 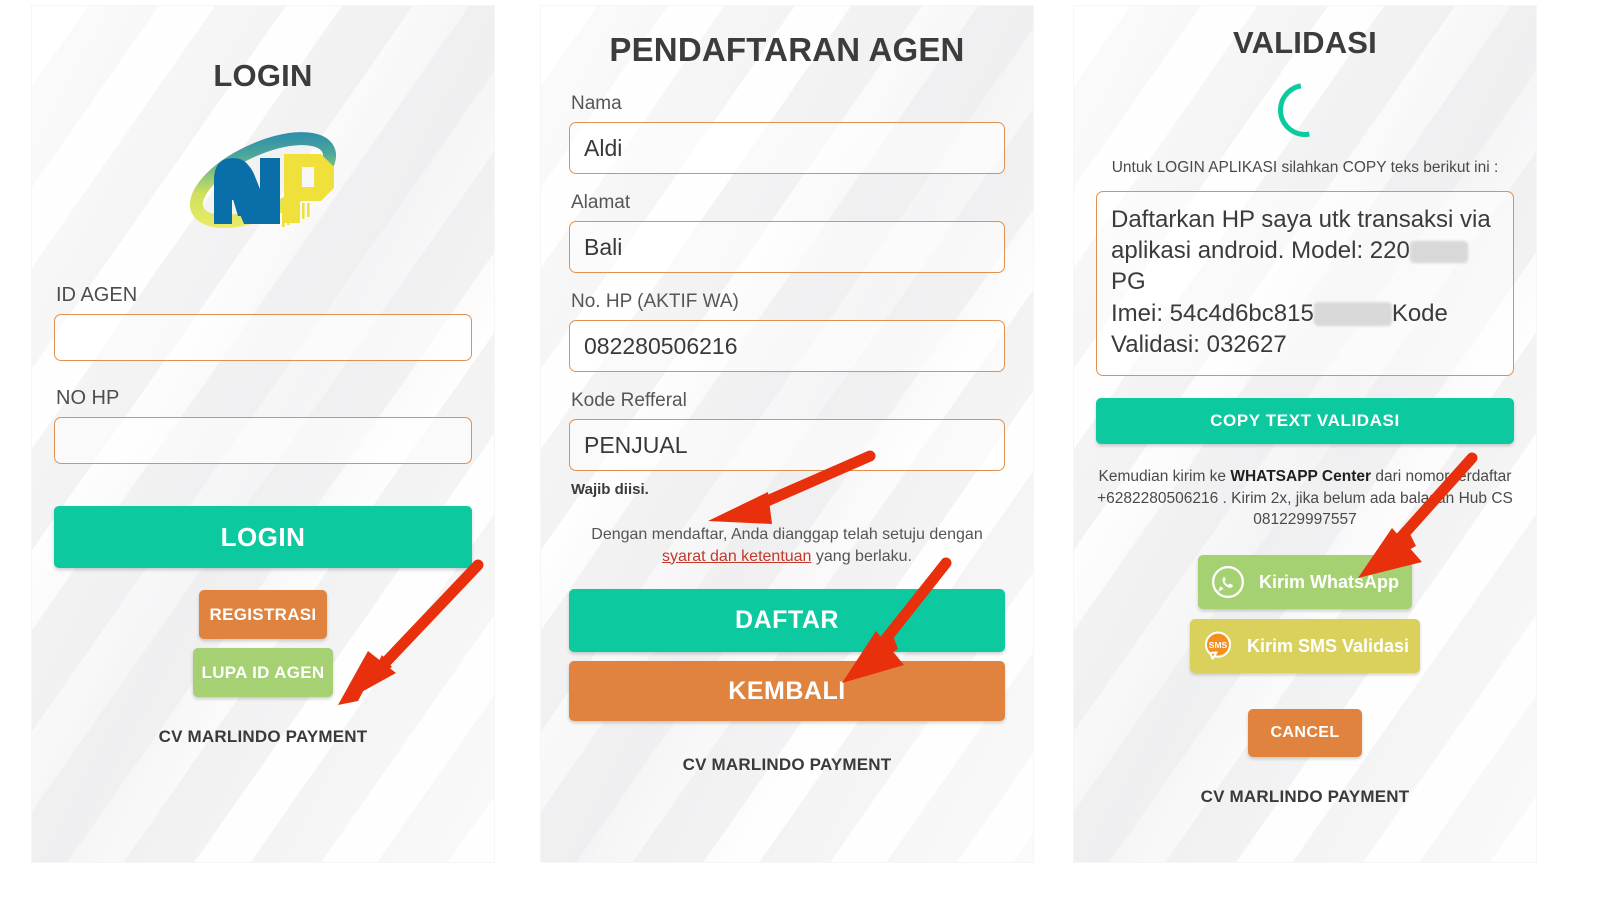 I want to click on no-hp-input, so click(x=263, y=440).